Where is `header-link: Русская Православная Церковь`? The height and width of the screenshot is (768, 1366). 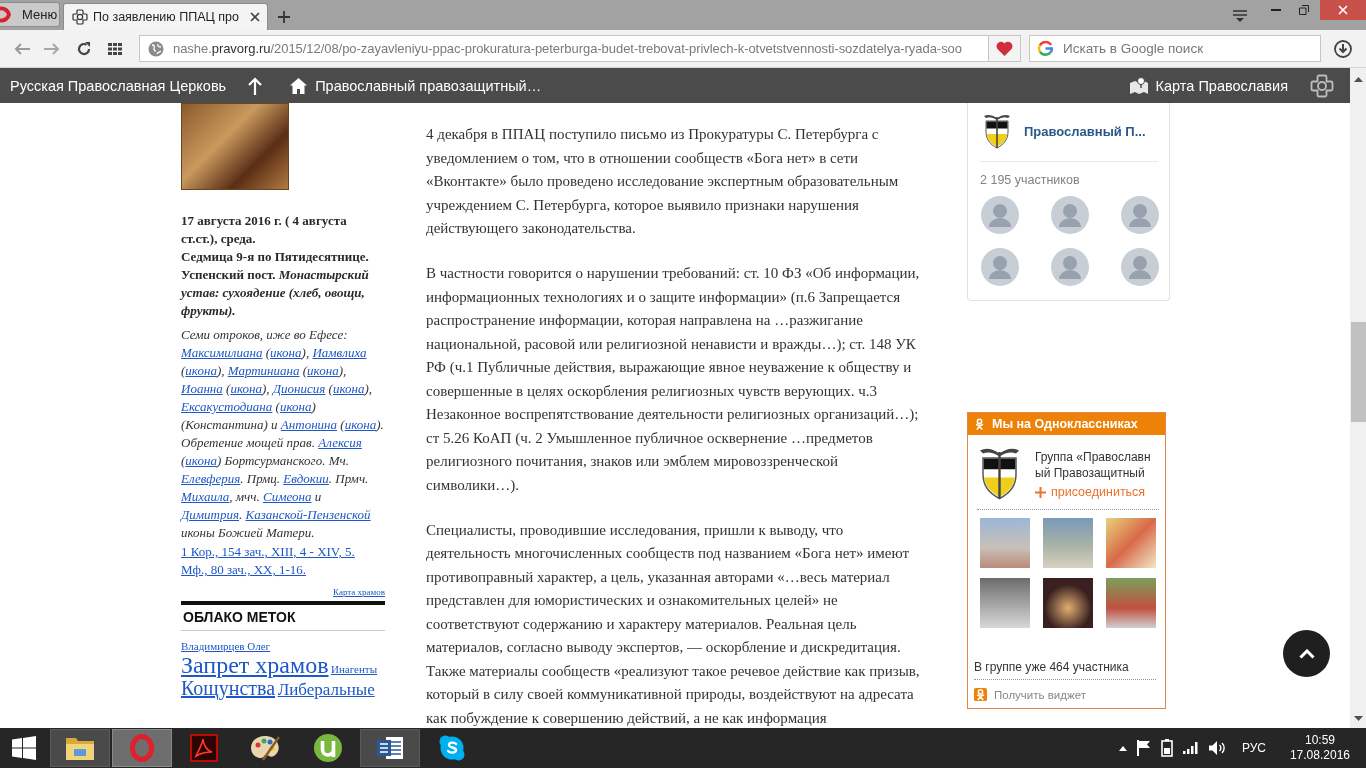
header-link: Русская Православная Церковь is located at coordinates (118, 85).